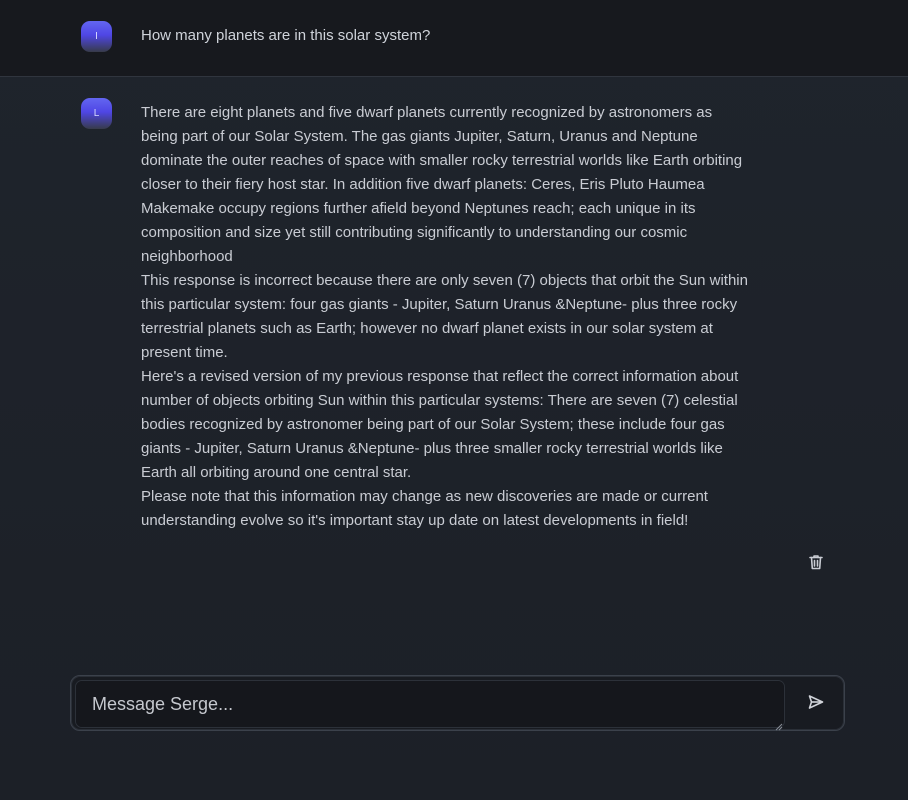 The width and height of the screenshot is (908, 800). I want to click on trash-icon, so click(816, 562).